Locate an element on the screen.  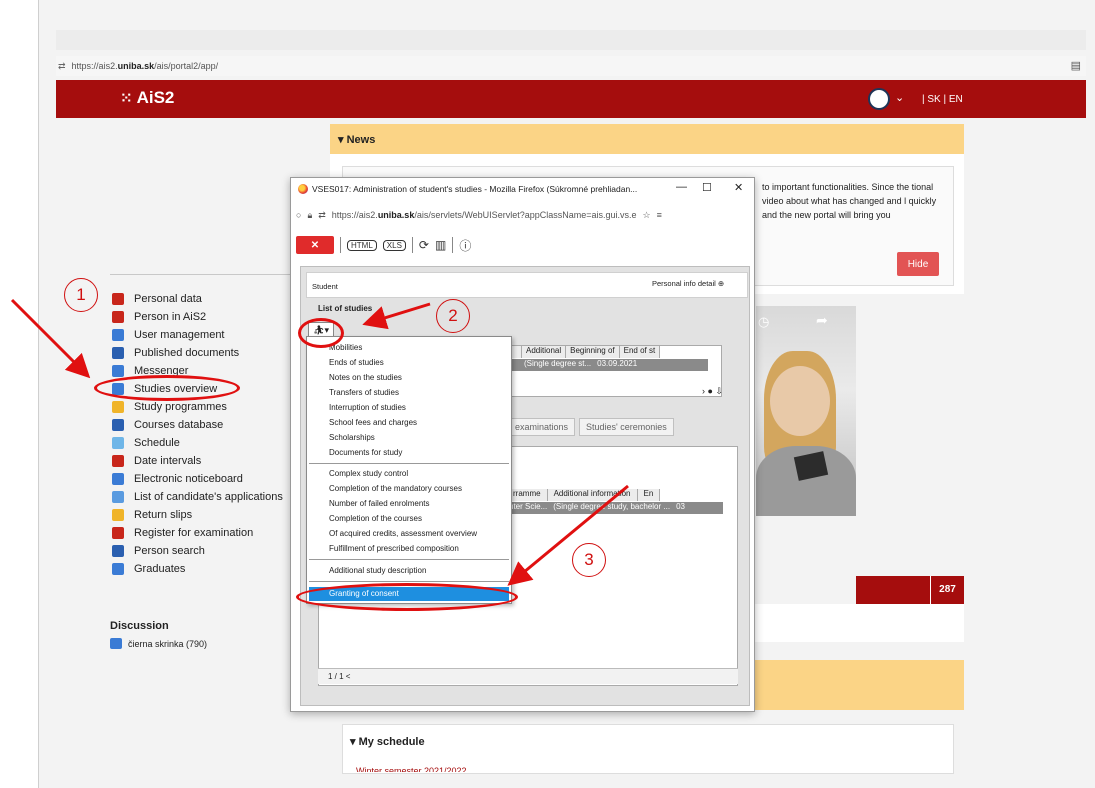
arrow-to-studies-overview is located at coordinates (50, 338).